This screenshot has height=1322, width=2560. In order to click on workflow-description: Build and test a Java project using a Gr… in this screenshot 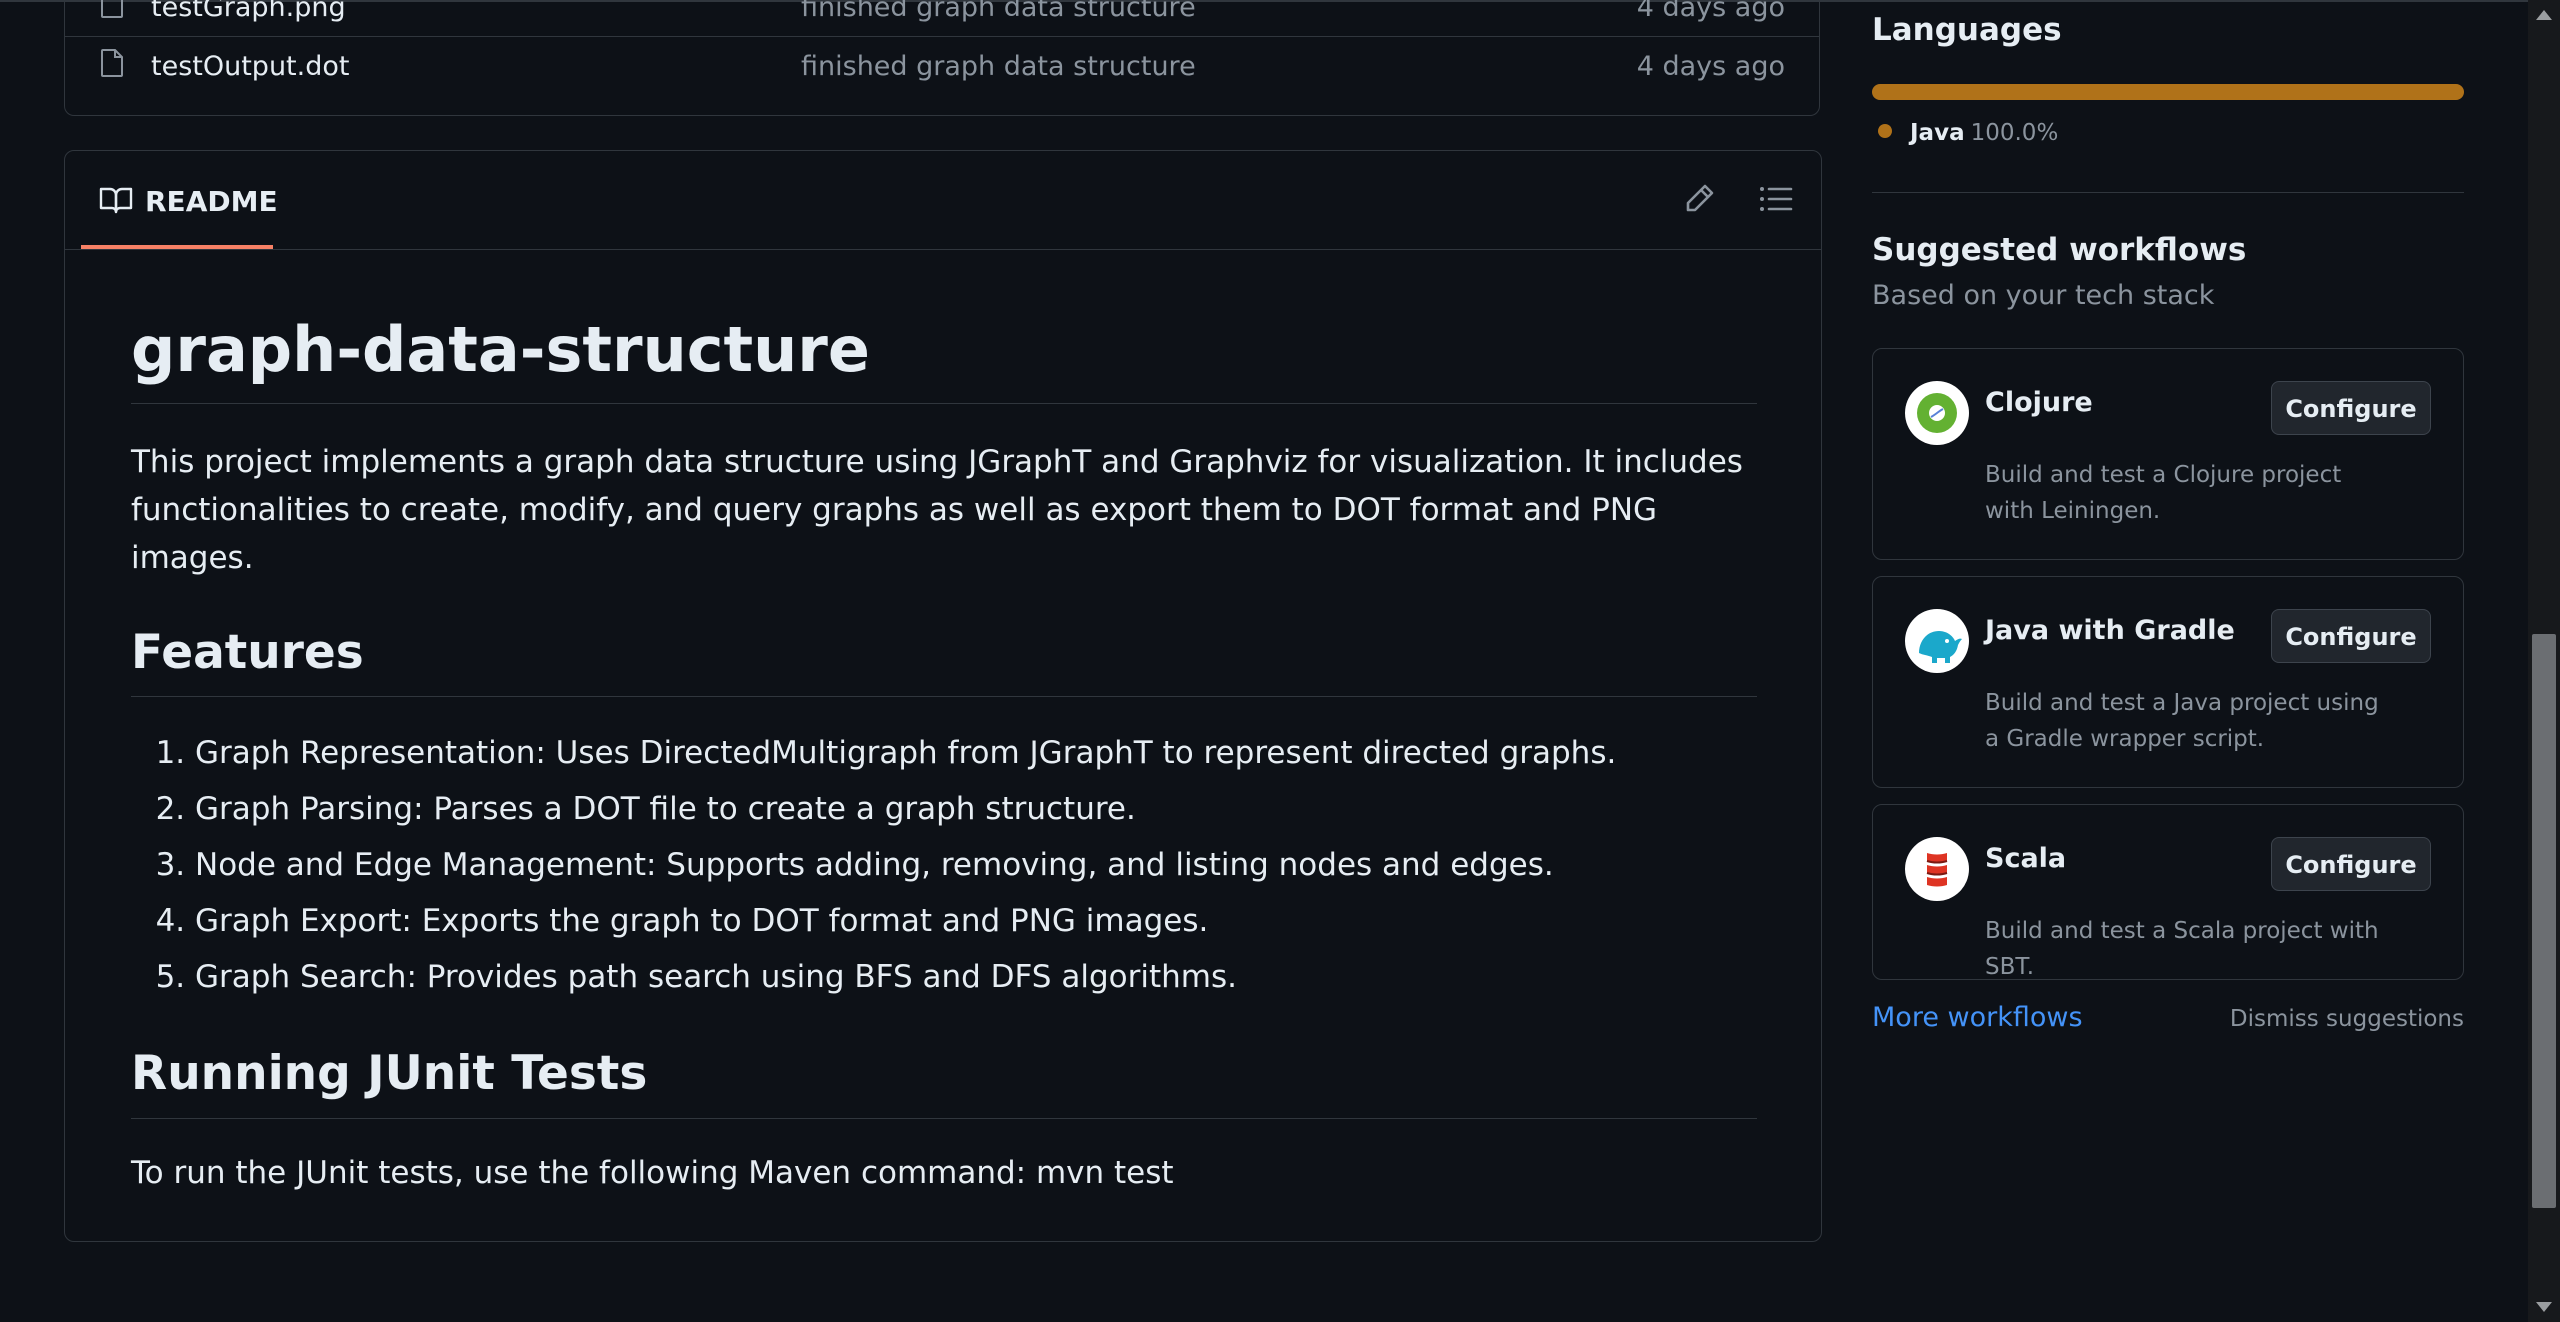, I will do `click(2182, 721)`.